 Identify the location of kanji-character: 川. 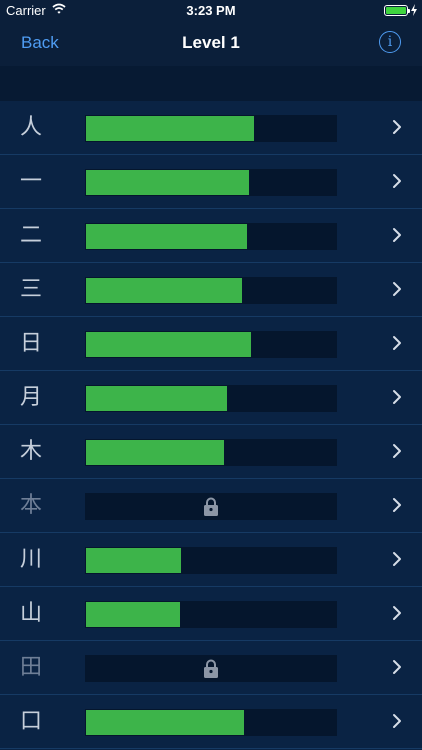
(31, 559).